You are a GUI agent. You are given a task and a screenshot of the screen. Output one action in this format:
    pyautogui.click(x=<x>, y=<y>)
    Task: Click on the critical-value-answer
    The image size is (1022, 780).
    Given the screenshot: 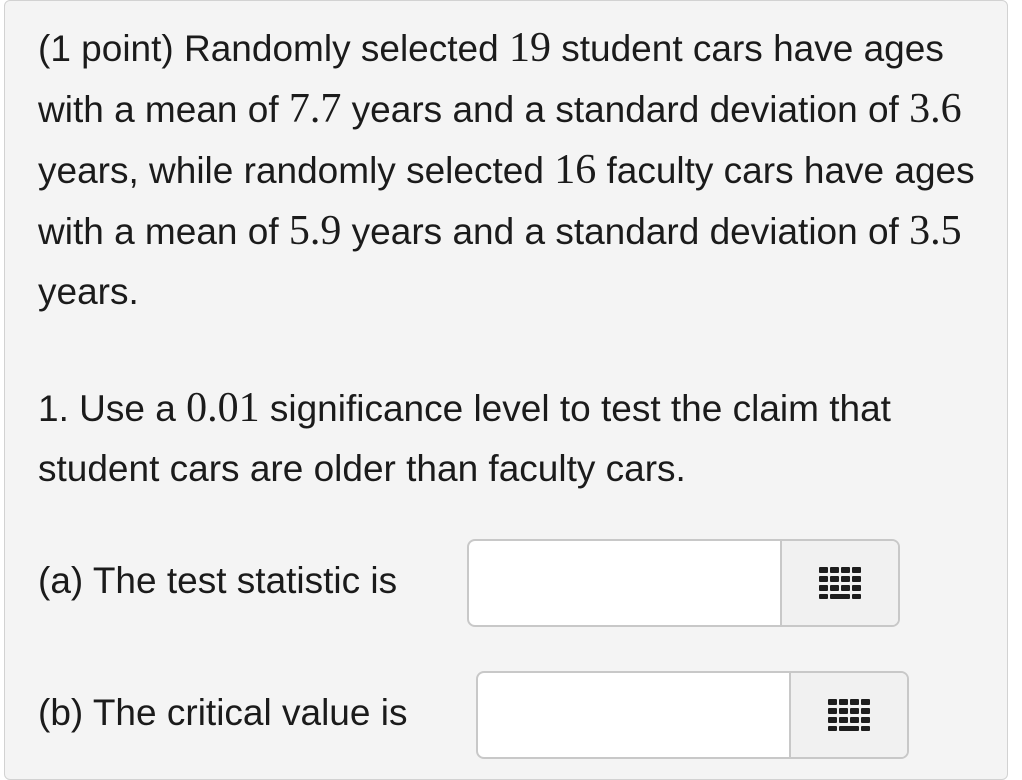 What is the action you would take?
    pyautogui.click(x=692, y=715)
    